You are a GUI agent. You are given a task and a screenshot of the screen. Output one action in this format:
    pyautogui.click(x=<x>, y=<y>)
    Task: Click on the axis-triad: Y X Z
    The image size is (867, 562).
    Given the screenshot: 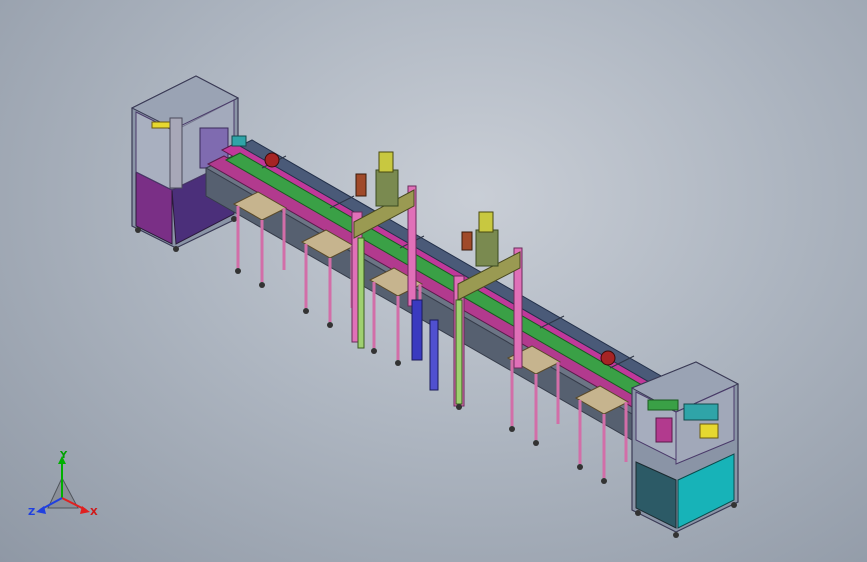 What is the action you would take?
    pyautogui.click(x=63, y=484)
    